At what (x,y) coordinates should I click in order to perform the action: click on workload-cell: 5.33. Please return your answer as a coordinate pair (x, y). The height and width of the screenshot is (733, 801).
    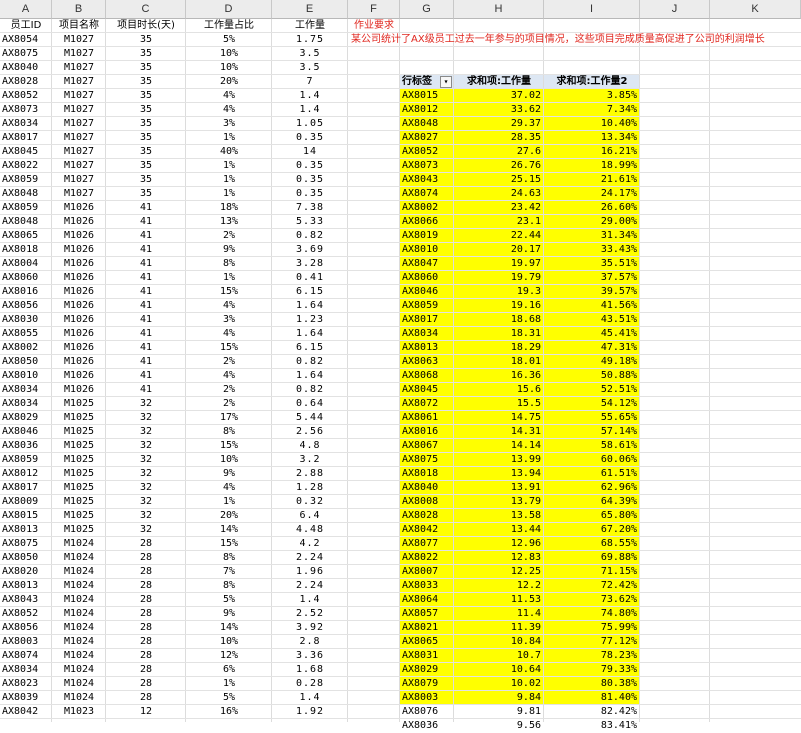
    Looking at the image, I should click on (310, 222).